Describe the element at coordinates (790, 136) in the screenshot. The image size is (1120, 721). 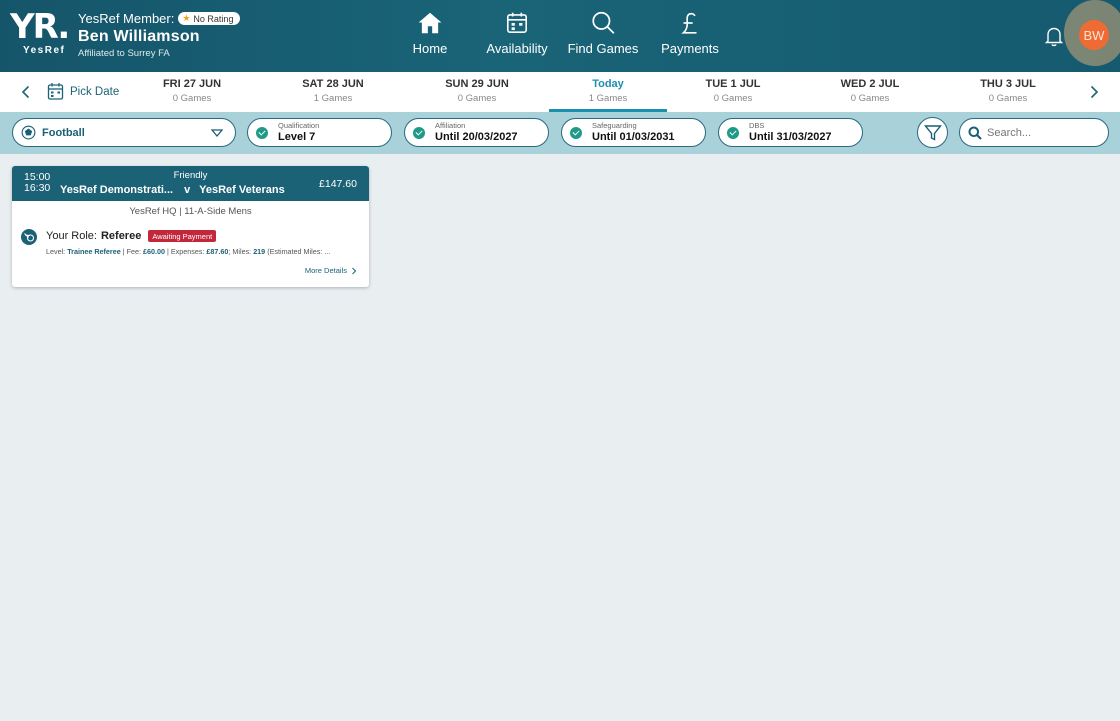
I see `dbs-value: Until 31/03/2027` at that location.